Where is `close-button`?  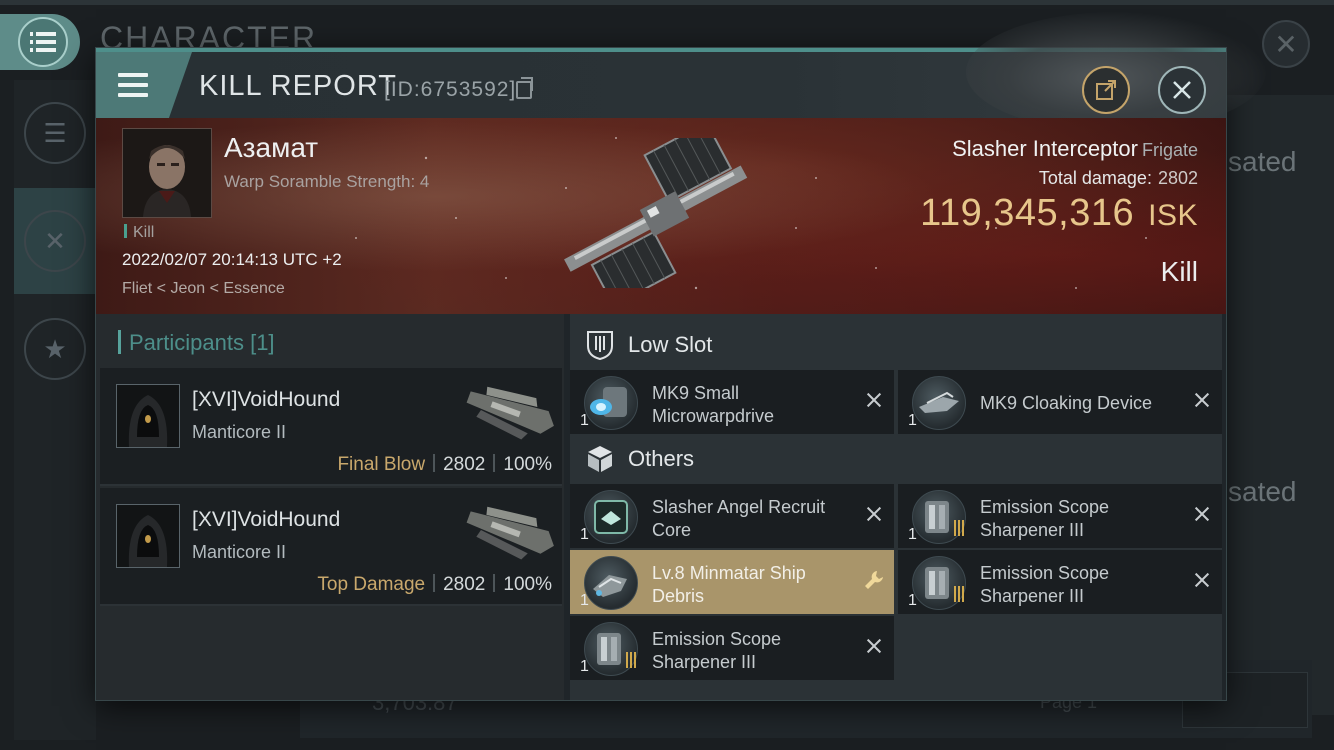
close-button is located at coordinates (1182, 90).